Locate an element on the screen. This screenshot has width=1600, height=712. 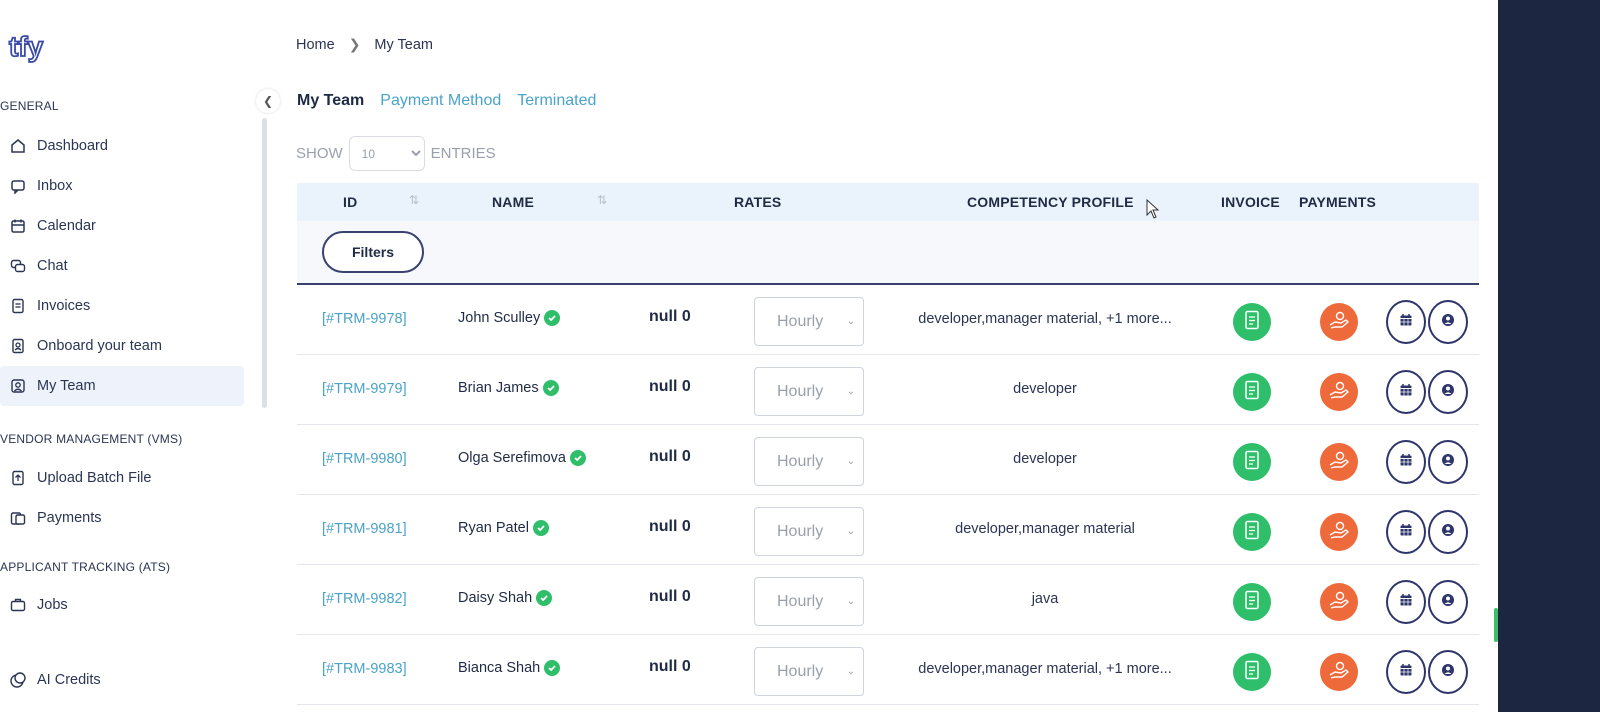
sidebar-item-my-team: My Team is located at coordinates (122, 386).